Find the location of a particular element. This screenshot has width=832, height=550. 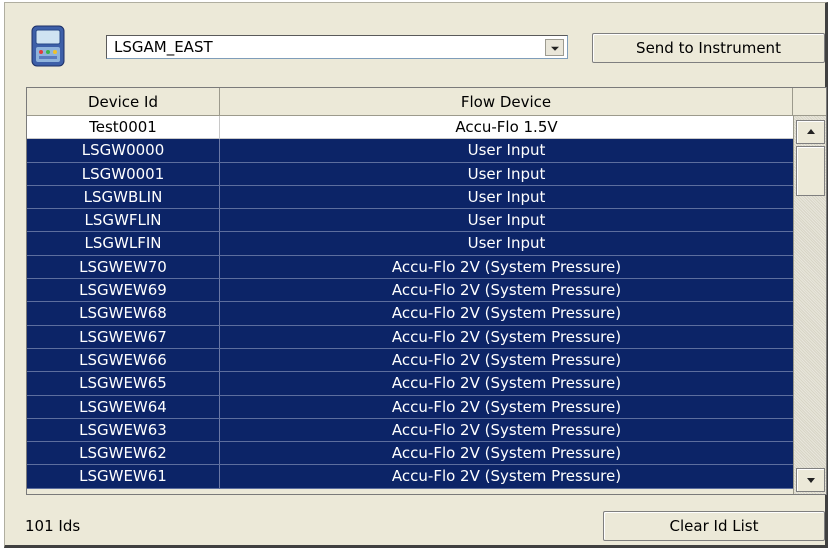

device-id-cell: LSGWBLIN is located at coordinates (123, 197).